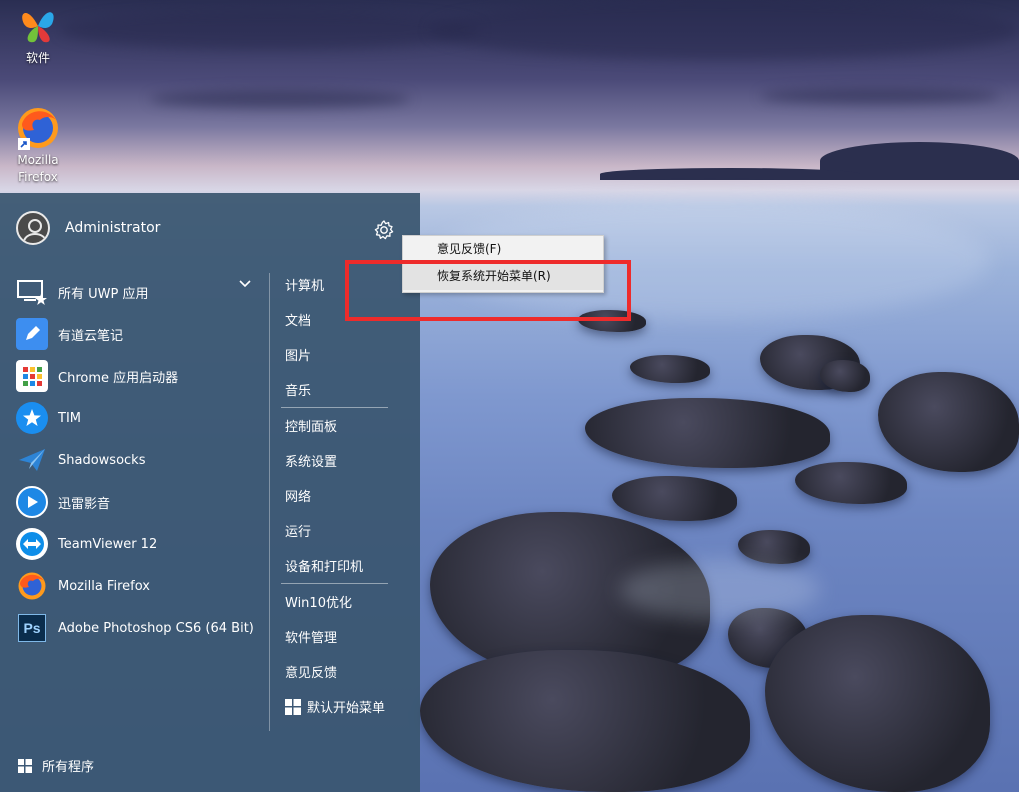 This screenshot has height=792, width=1019. Describe the element at coordinates (91, 336) in the screenshot. I see `app-label: 有道云笔记` at that location.